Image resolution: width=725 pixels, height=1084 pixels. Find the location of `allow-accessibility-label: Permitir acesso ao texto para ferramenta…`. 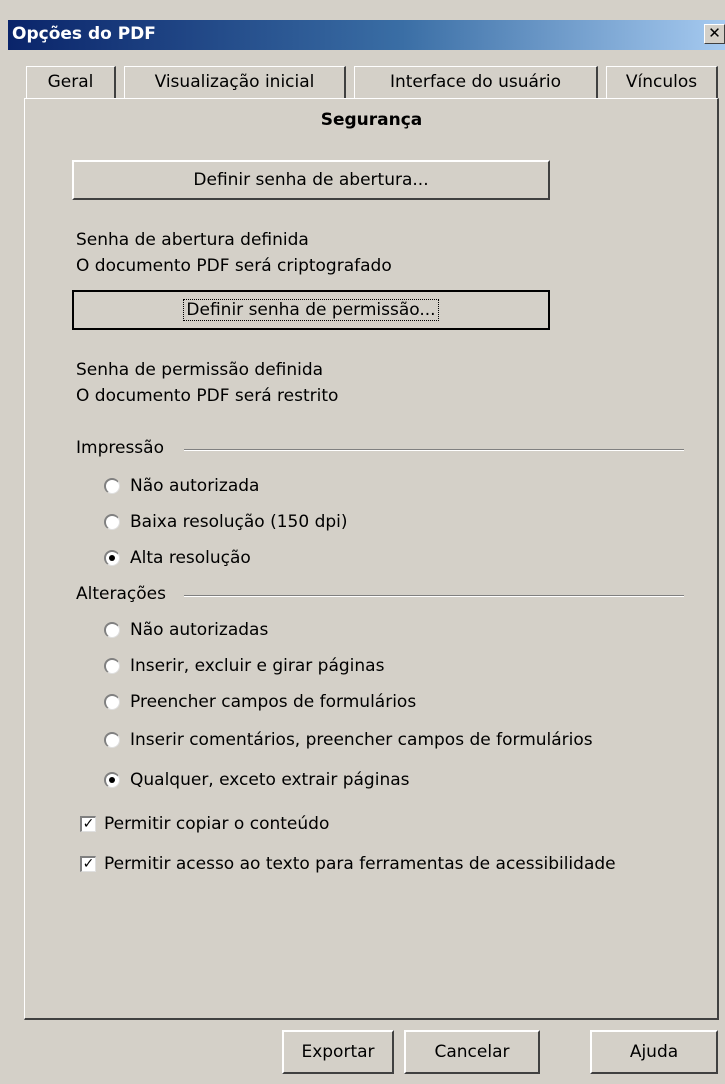

allow-accessibility-label: Permitir acesso ao texto para ferramenta… is located at coordinates (360, 864).